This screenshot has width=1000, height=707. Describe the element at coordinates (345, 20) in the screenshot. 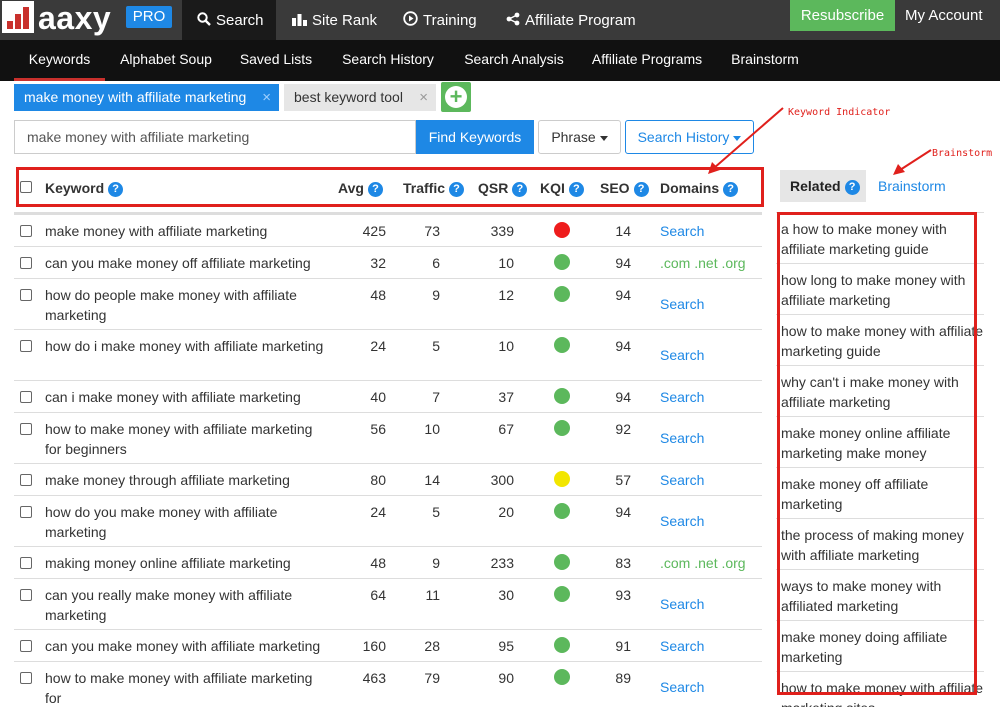

I see `topnav-site-rank-label: Site Rank` at that location.